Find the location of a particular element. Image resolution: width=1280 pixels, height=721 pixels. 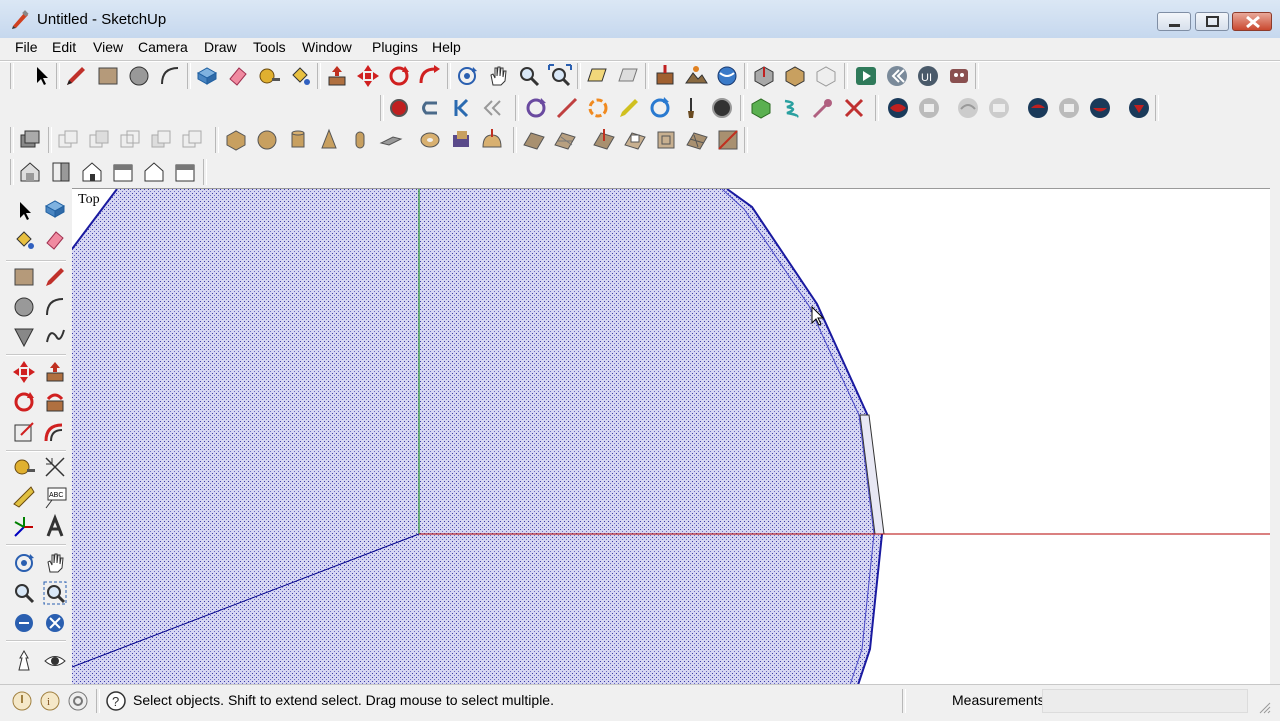

orbit-icon is located at coordinates (467, 76).